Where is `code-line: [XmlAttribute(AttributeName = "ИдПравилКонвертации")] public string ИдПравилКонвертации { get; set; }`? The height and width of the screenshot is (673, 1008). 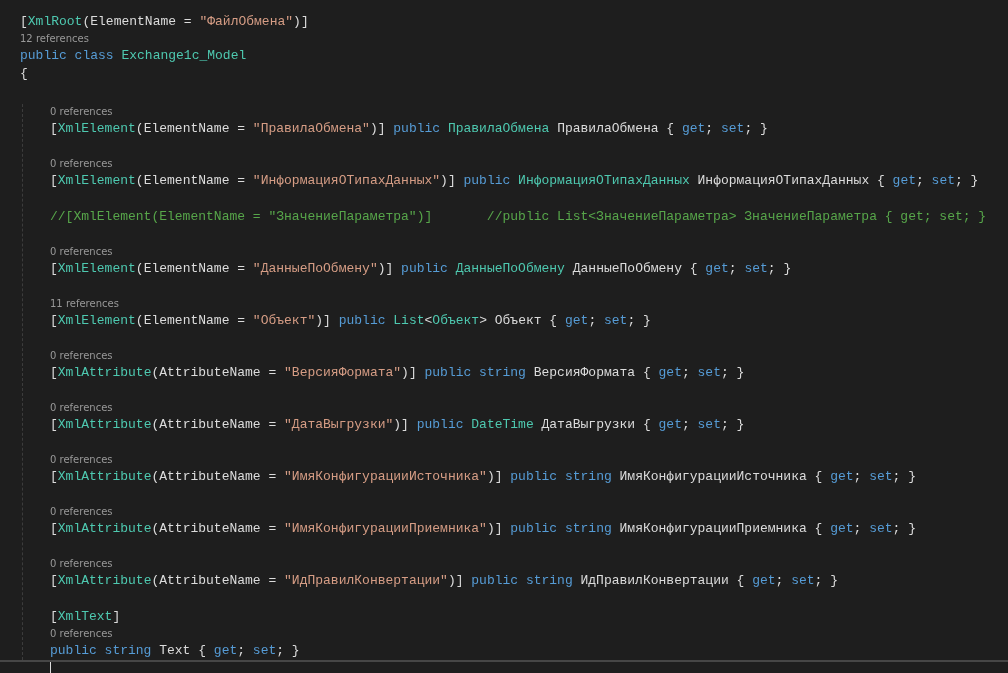 code-line: [XmlAttribute(AttributeName = "ИдПравилКонвертации")] public string ИдПравилКонвертации { get; set; } is located at coordinates (444, 581).